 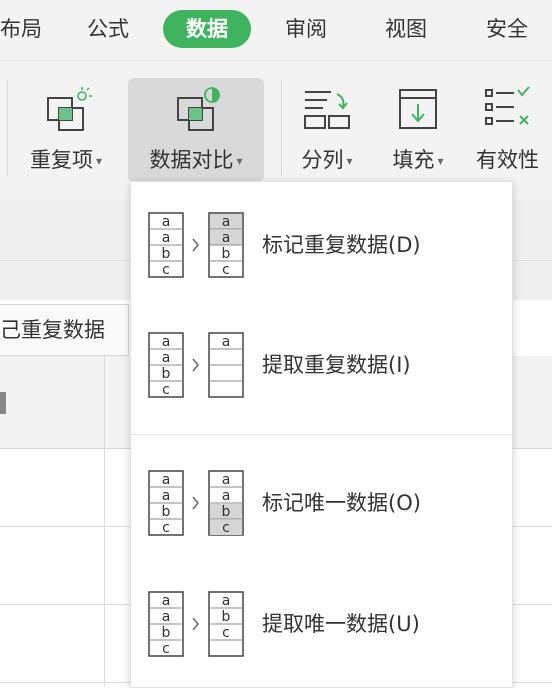 I want to click on menu-item-mark-duplicates: aabcaabc 标记重复数据(D), so click(x=321, y=245).